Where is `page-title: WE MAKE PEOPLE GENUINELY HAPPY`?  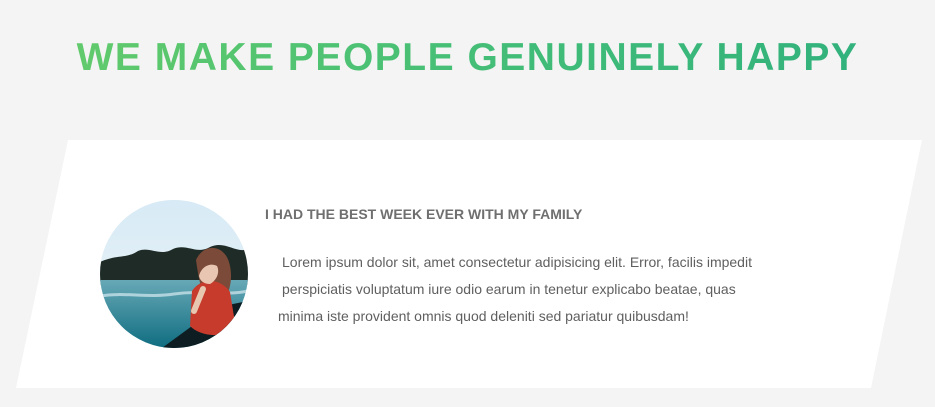 page-title: WE MAKE PEOPLE GENUINELY HAPPY is located at coordinates (467, 58).